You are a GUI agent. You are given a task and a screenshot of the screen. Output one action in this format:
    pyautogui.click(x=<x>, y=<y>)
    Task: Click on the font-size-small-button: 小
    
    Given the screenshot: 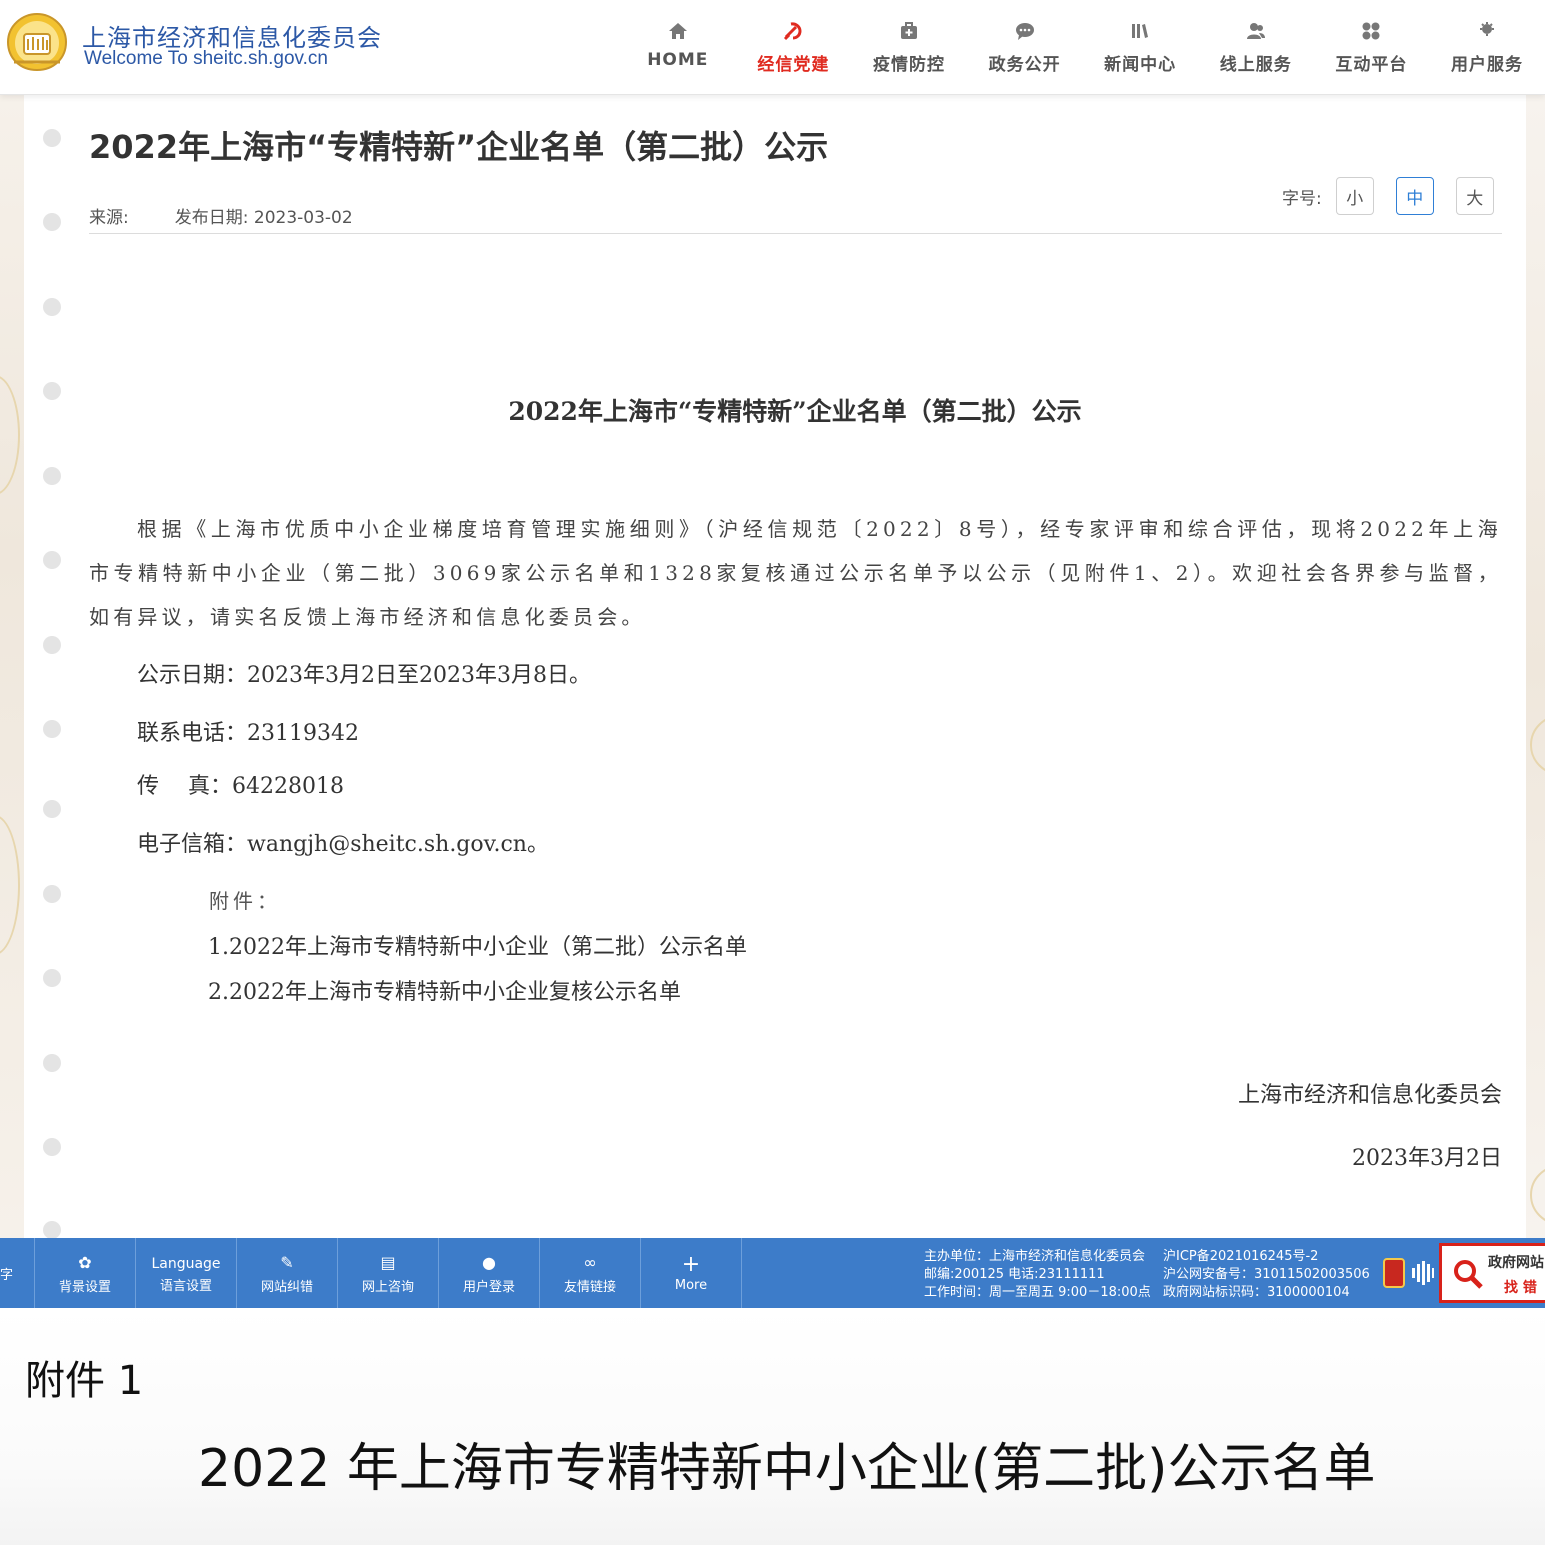 What is the action you would take?
    pyautogui.click(x=1354, y=196)
    